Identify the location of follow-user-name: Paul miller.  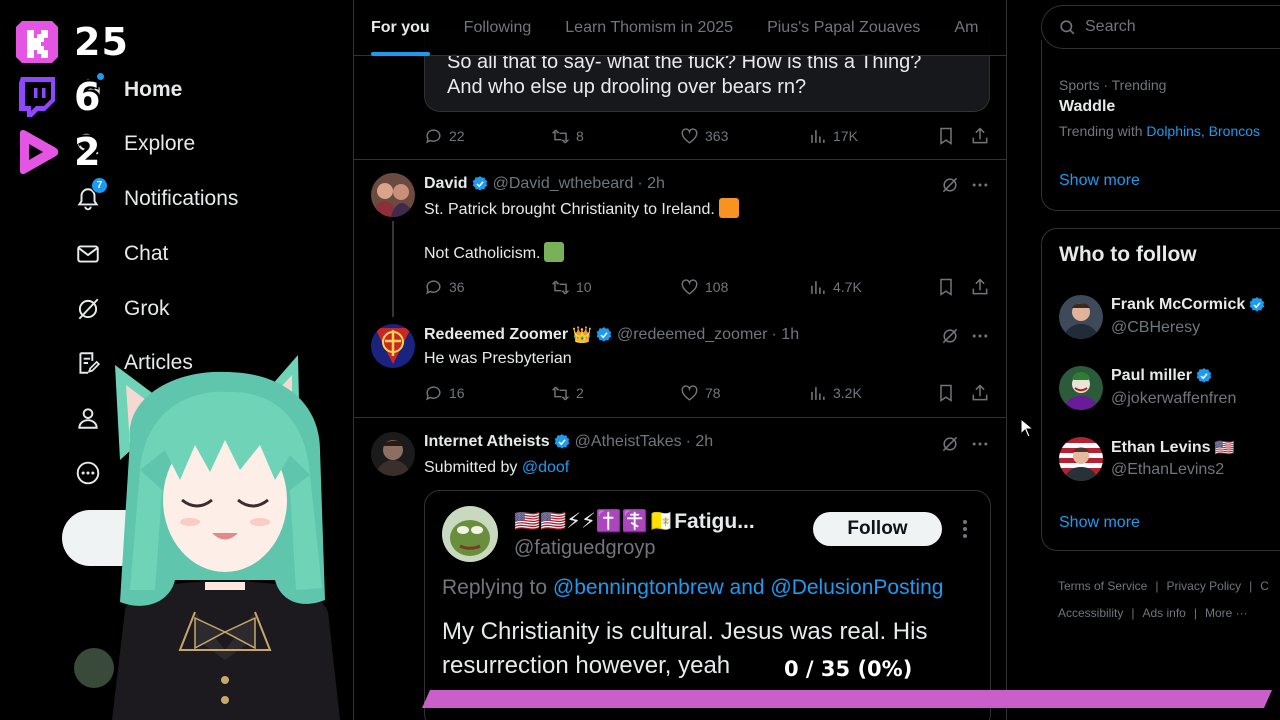
(1162, 376).